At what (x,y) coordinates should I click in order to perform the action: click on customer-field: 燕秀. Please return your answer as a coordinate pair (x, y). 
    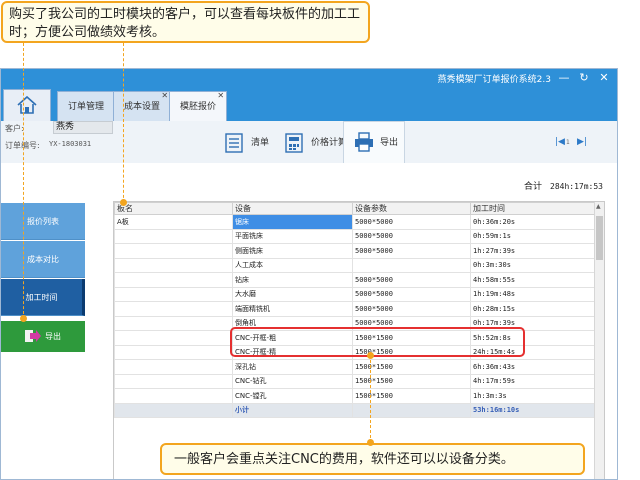
    Looking at the image, I should click on (83, 127).